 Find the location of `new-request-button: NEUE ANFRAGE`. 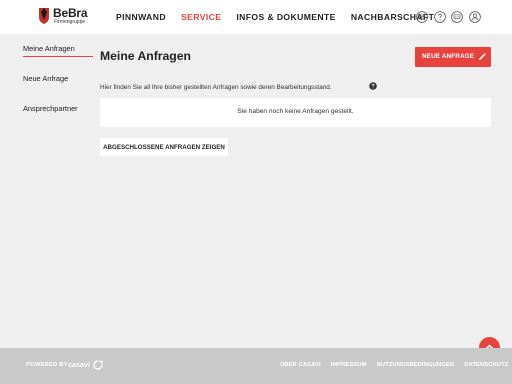

new-request-button: NEUE ANFRAGE is located at coordinates (453, 57).